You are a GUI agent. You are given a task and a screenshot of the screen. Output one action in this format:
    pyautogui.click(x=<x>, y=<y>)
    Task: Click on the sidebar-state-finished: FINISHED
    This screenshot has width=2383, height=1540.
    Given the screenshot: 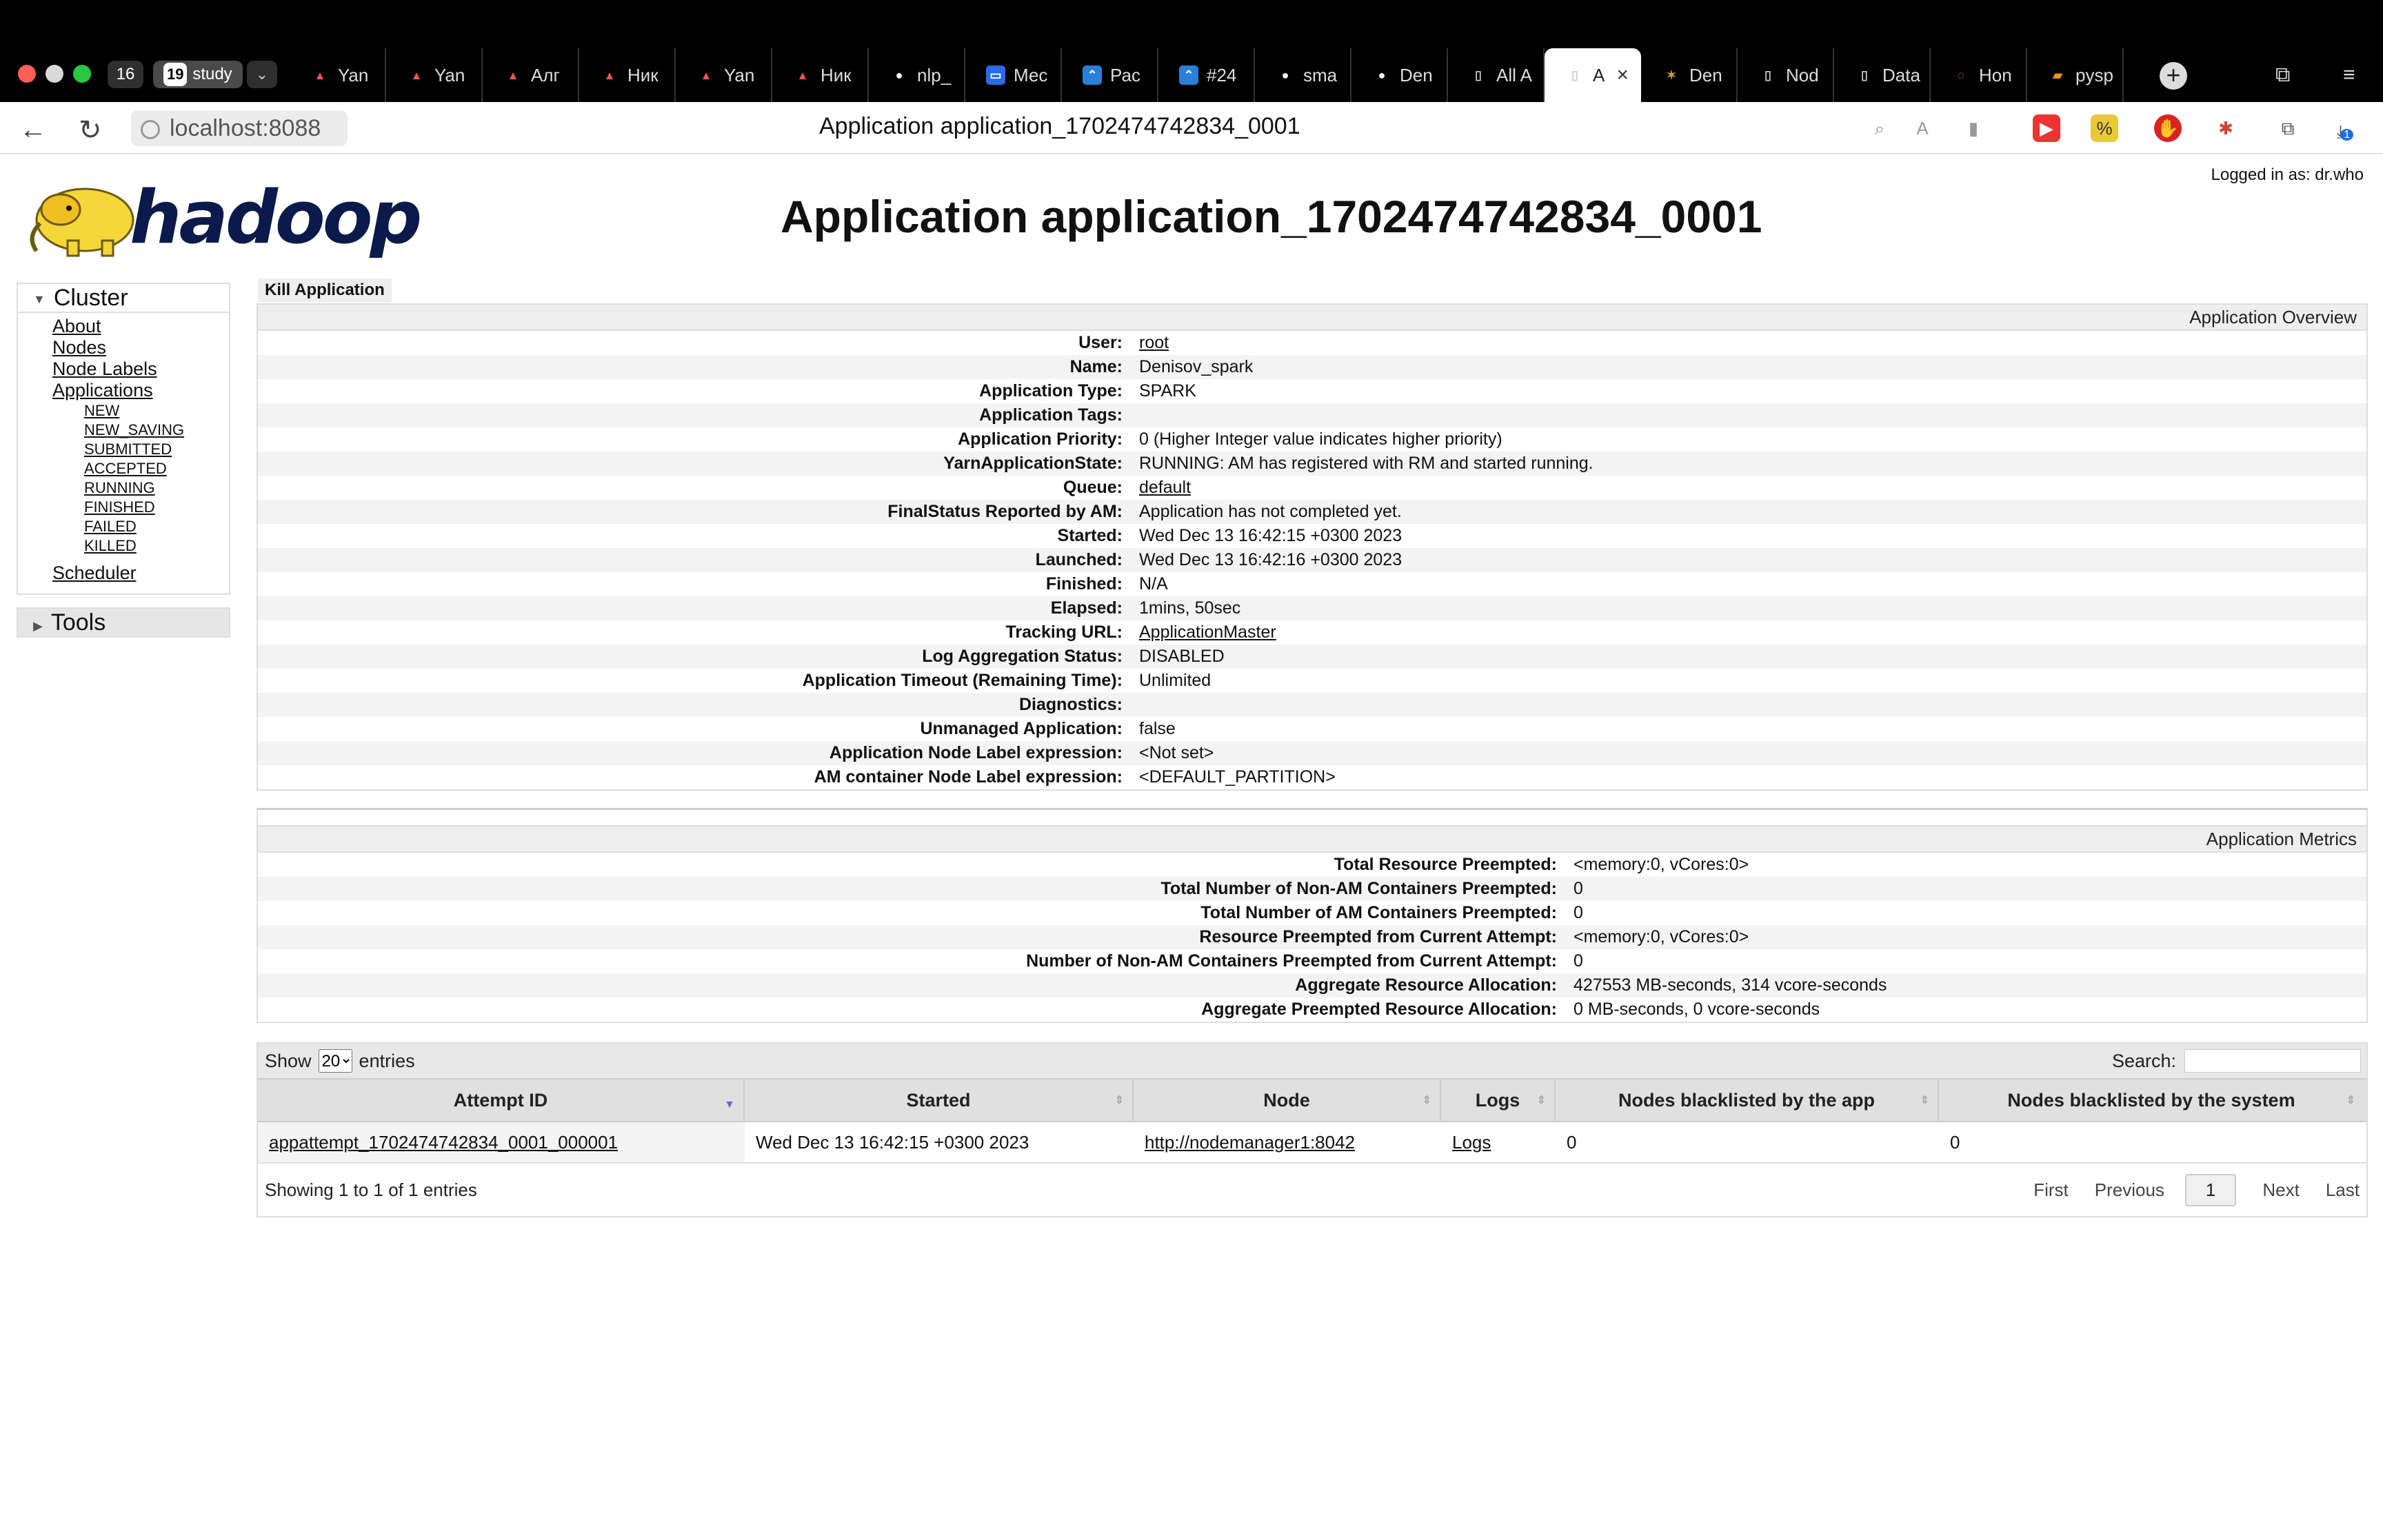 What is the action you would take?
    pyautogui.click(x=156, y=508)
    